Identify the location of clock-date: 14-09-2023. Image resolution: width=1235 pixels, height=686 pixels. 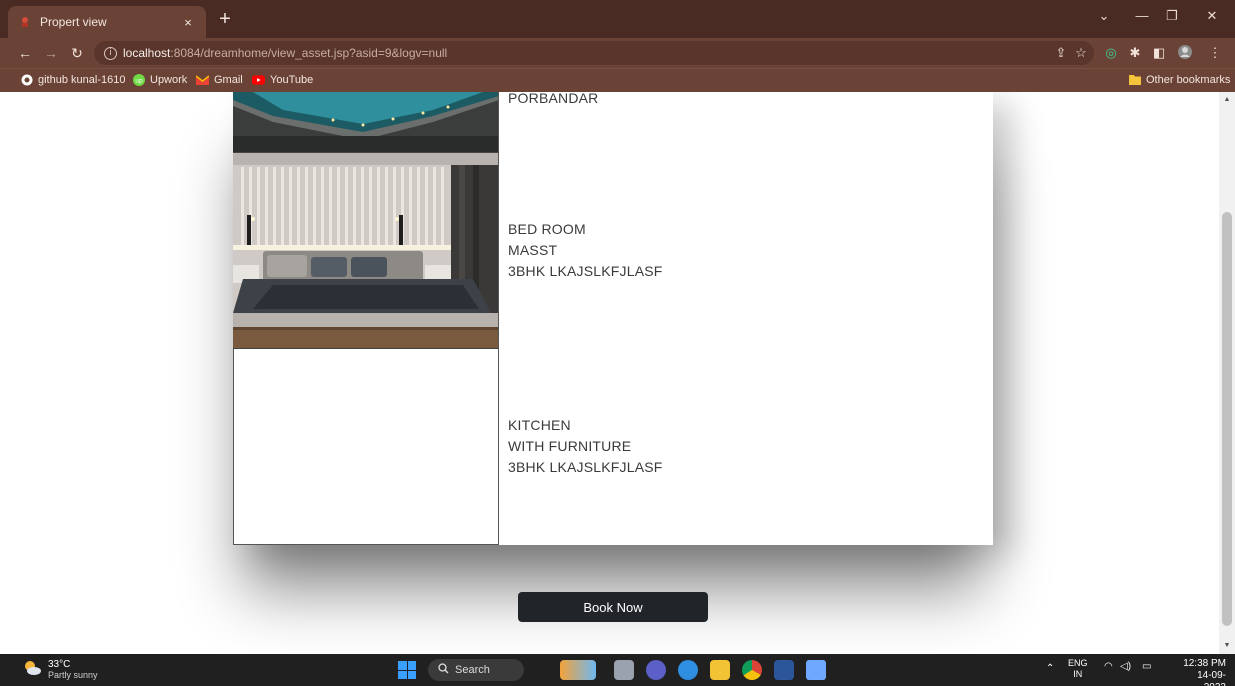
(1211, 678).